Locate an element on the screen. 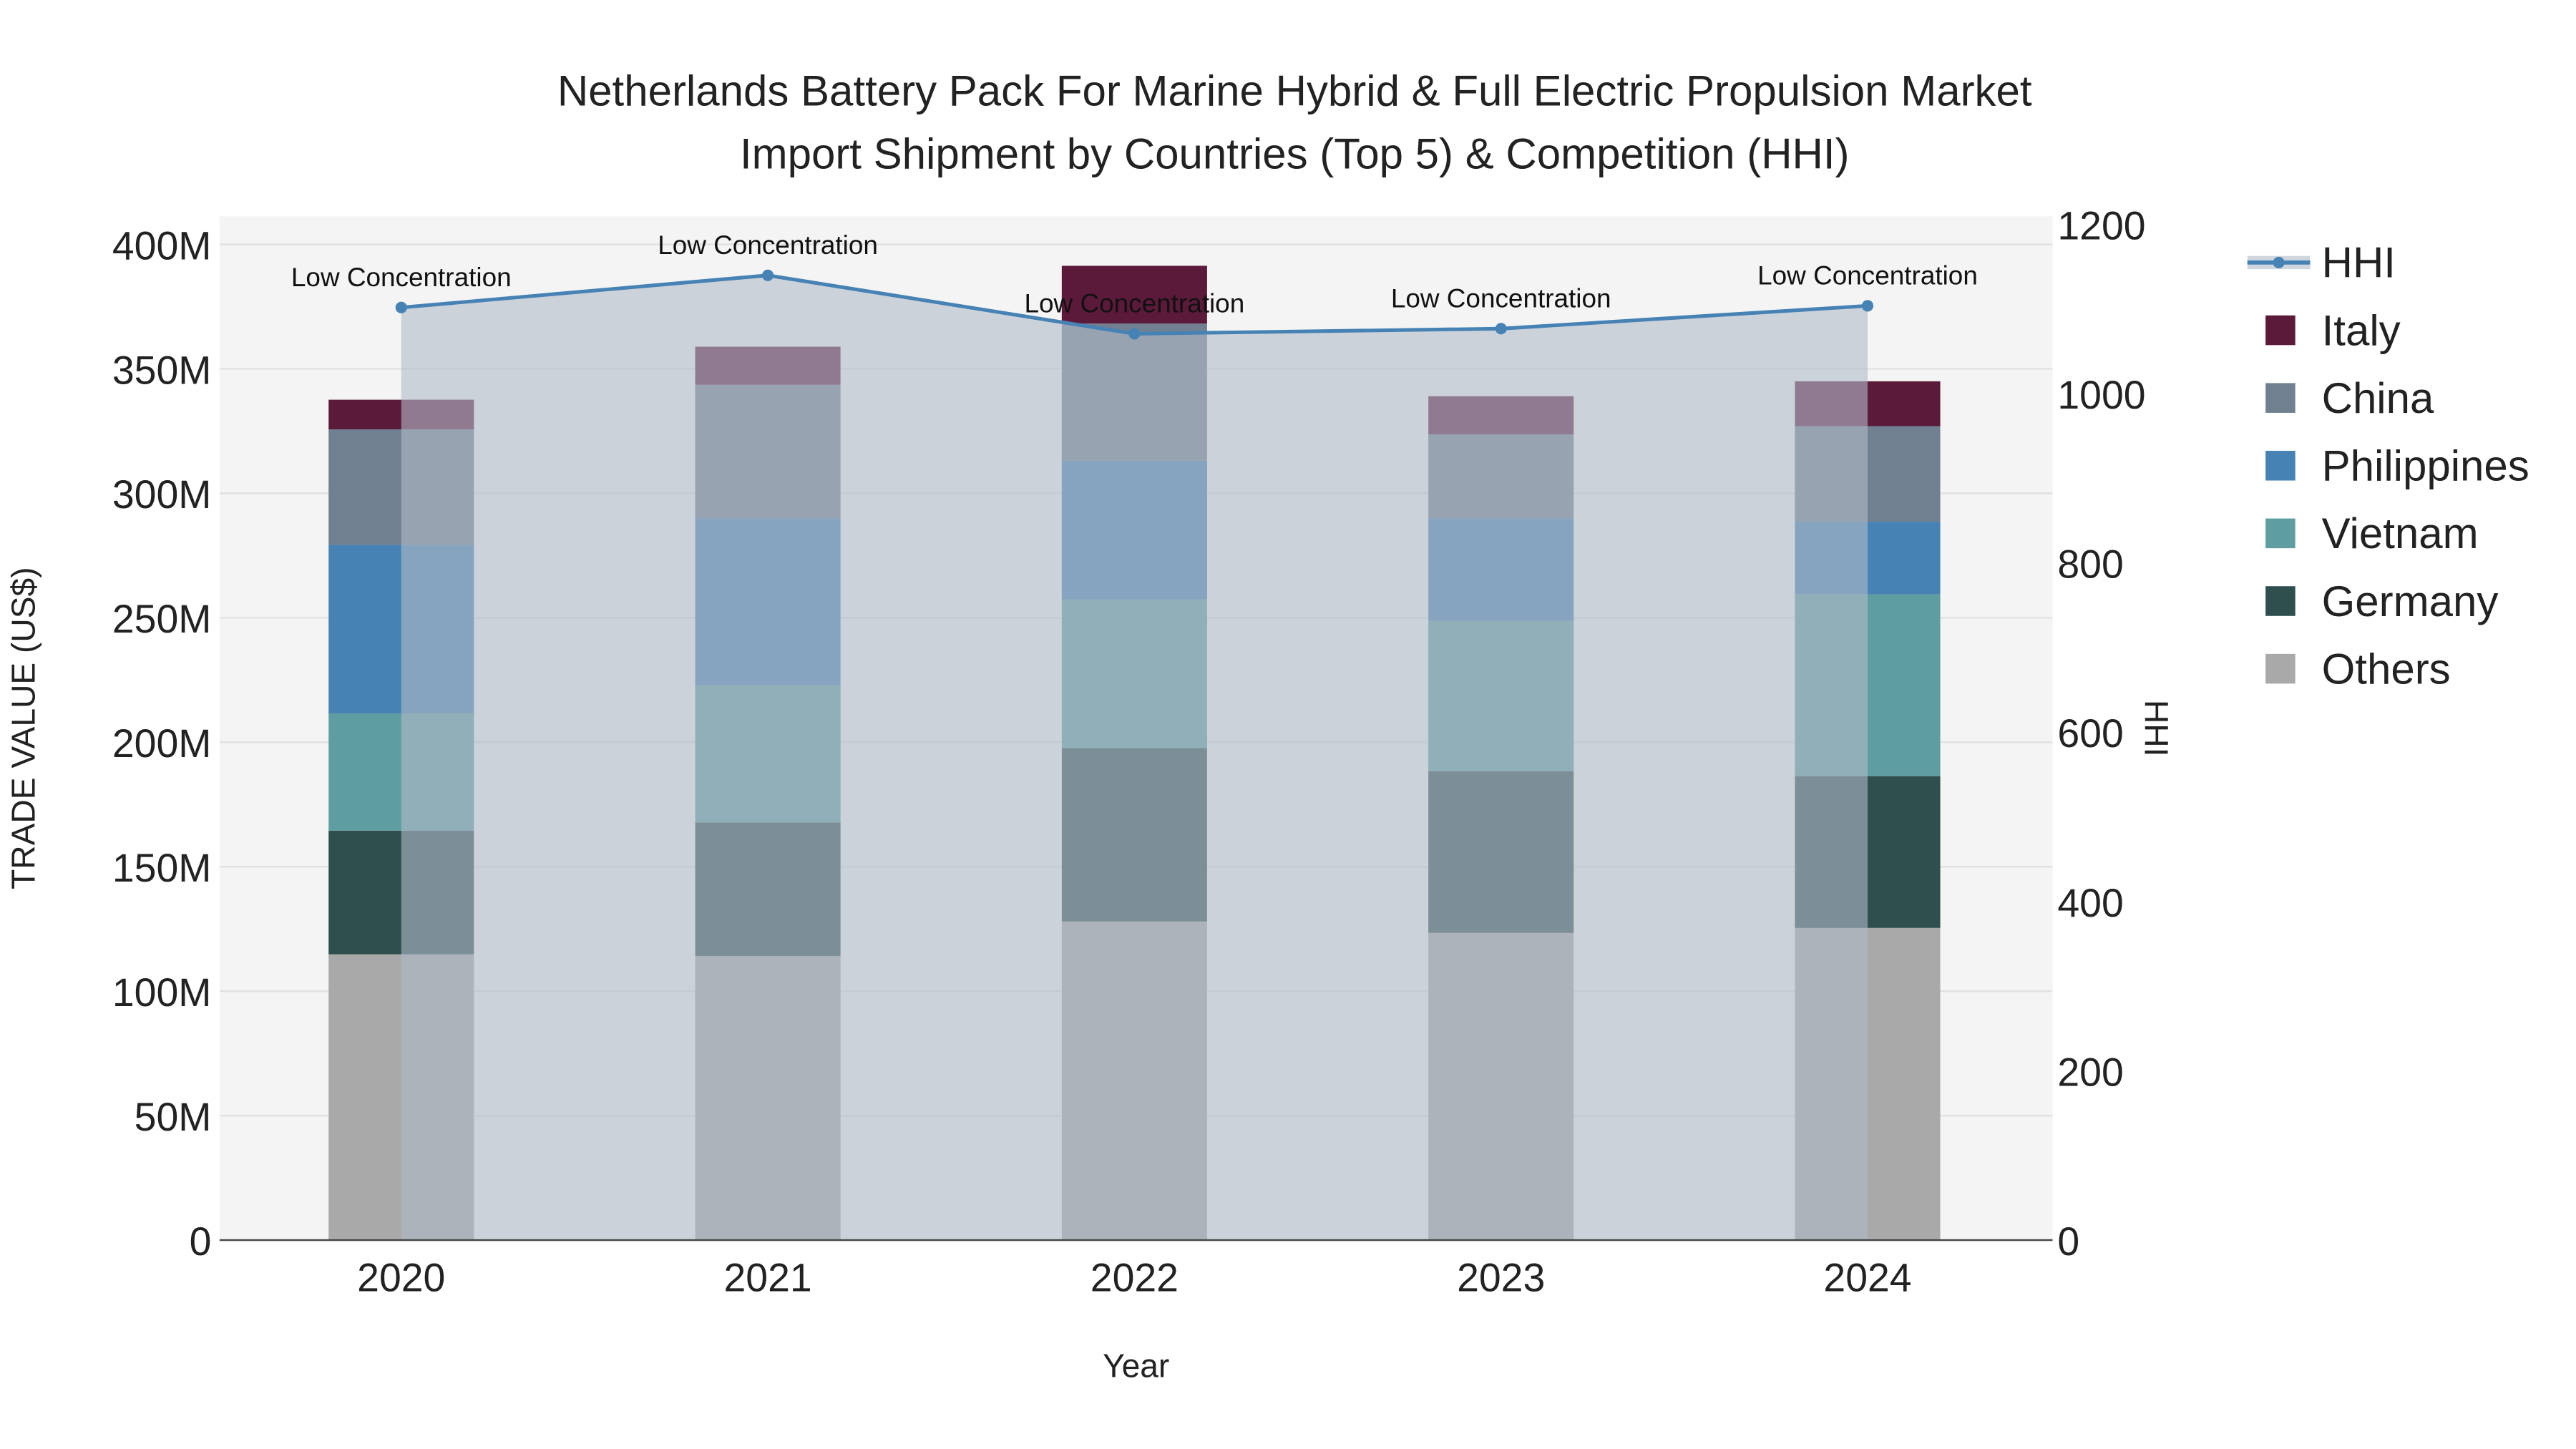 The height and width of the screenshot is (1449, 2576). legend-swatch-vietnam is located at coordinates (2280, 533).